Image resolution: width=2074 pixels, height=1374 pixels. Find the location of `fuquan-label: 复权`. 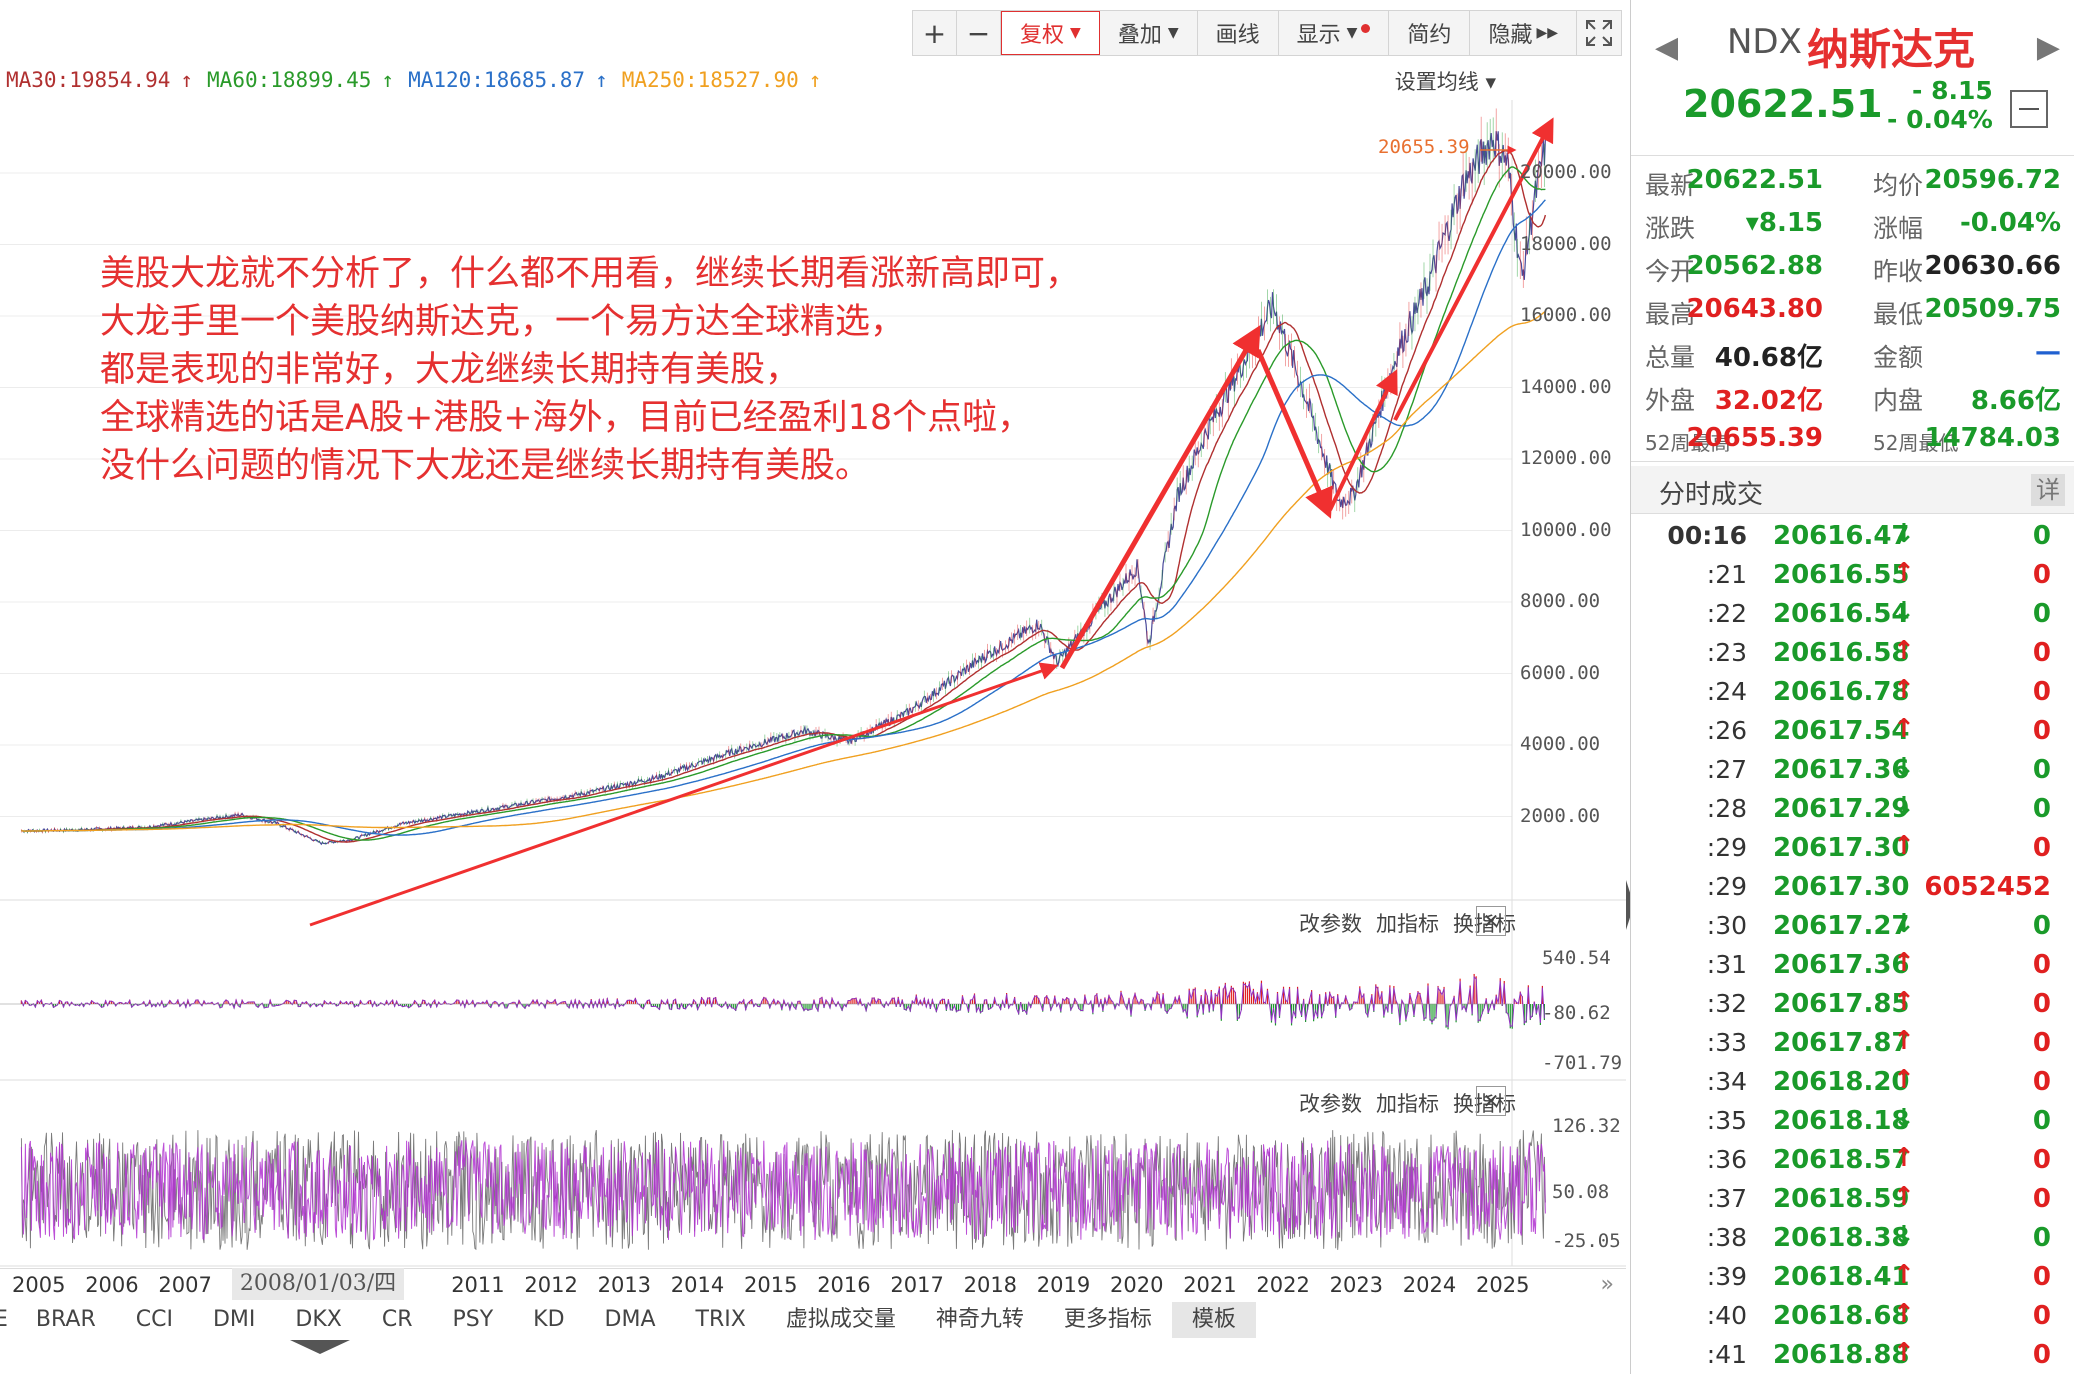

fuquan-label: 复权 is located at coordinates (1042, 35).